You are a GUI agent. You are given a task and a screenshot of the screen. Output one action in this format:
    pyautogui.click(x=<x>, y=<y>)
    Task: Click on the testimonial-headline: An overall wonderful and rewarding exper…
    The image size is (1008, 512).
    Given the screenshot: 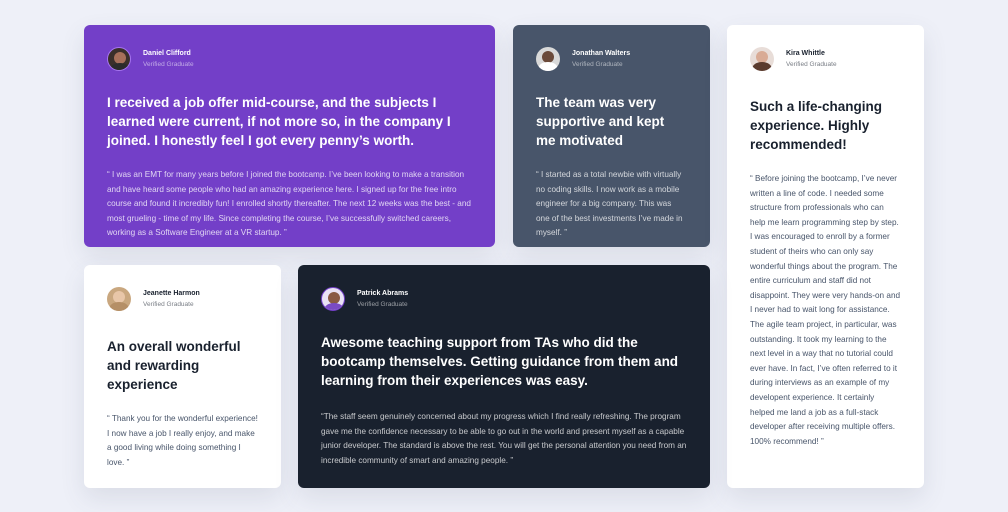 What is the action you would take?
    pyautogui.click(x=174, y=365)
    